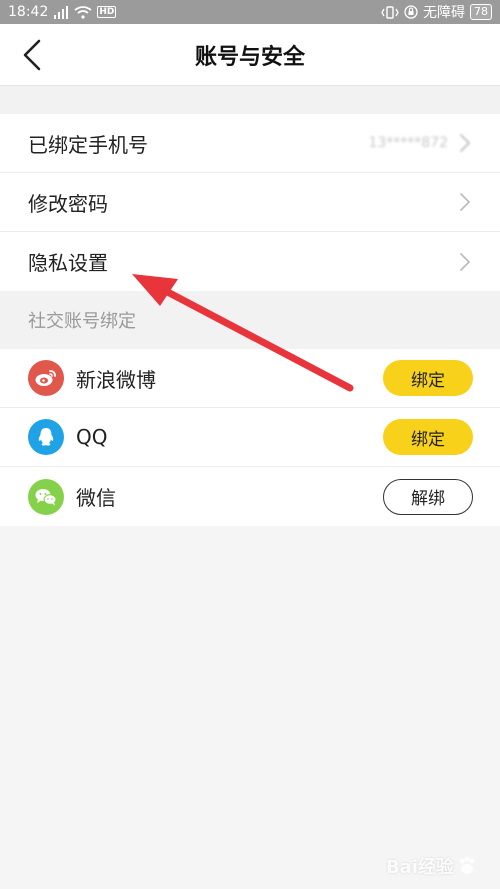  Describe the element at coordinates (88, 144) in the screenshot. I see `row-label: 已绑定手机号` at that location.